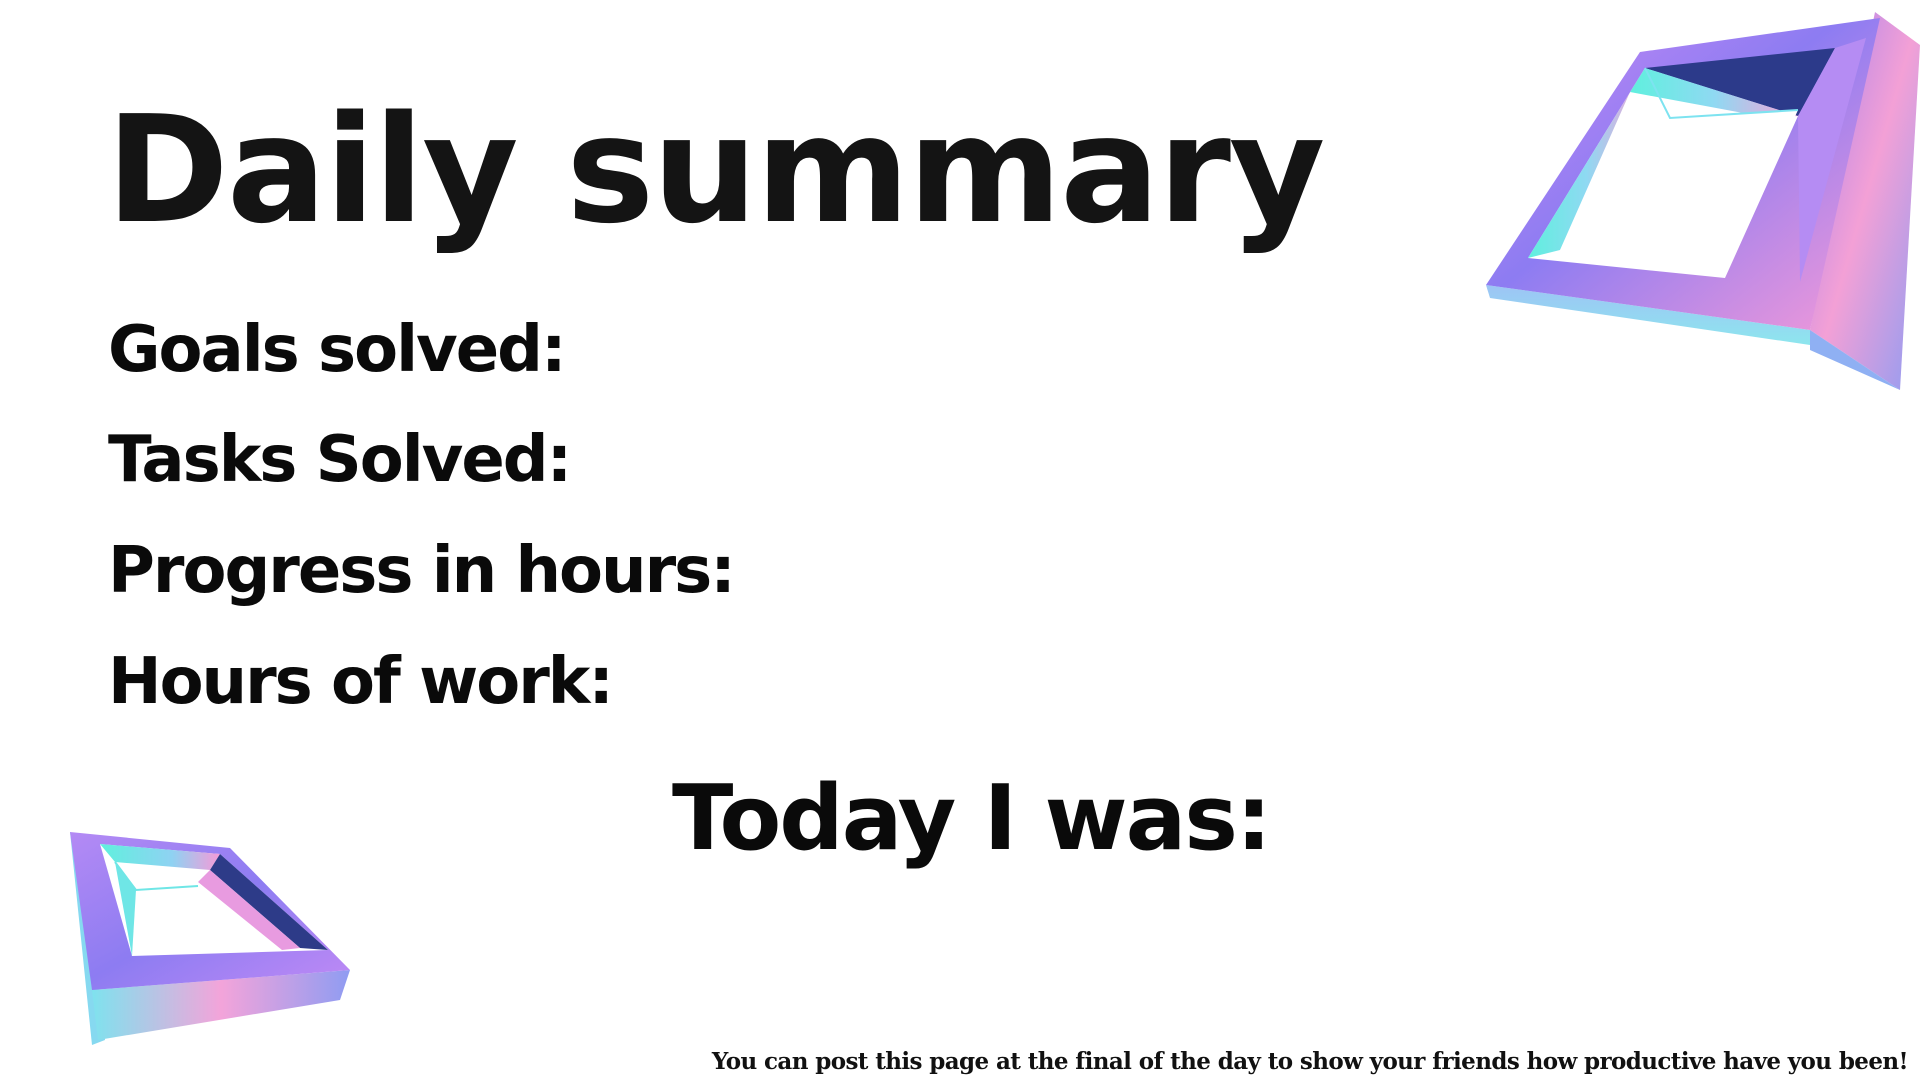  Describe the element at coordinates (972, 818) in the screenshot. I see `today-i-was-label: Today I was:` at that location.